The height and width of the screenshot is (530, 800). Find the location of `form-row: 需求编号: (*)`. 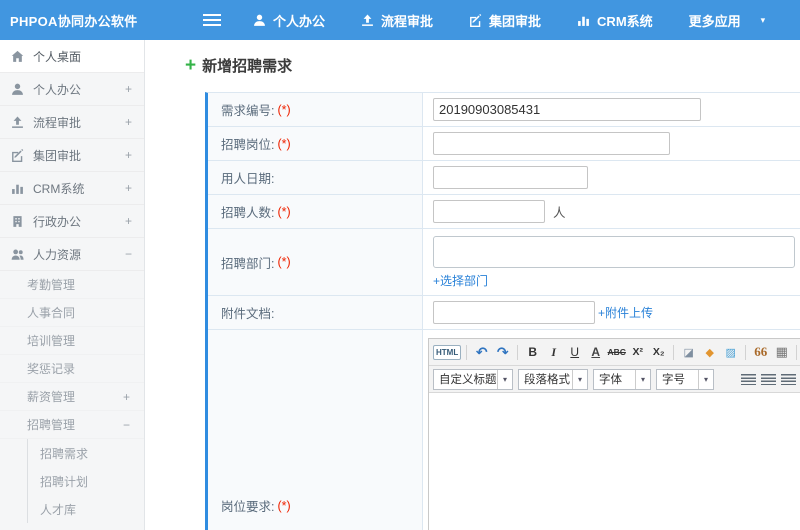

form-row: 需求编号: (*) is located at coordinates (504, 110).